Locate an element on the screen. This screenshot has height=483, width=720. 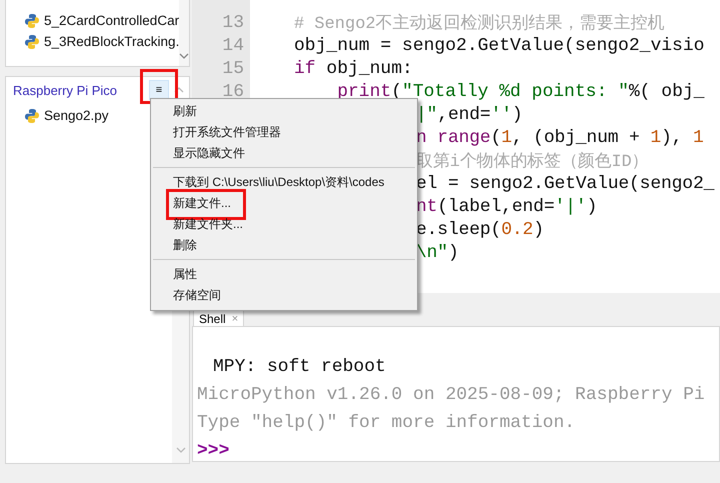
line-number: 14 is located at coordinates (233, 46).